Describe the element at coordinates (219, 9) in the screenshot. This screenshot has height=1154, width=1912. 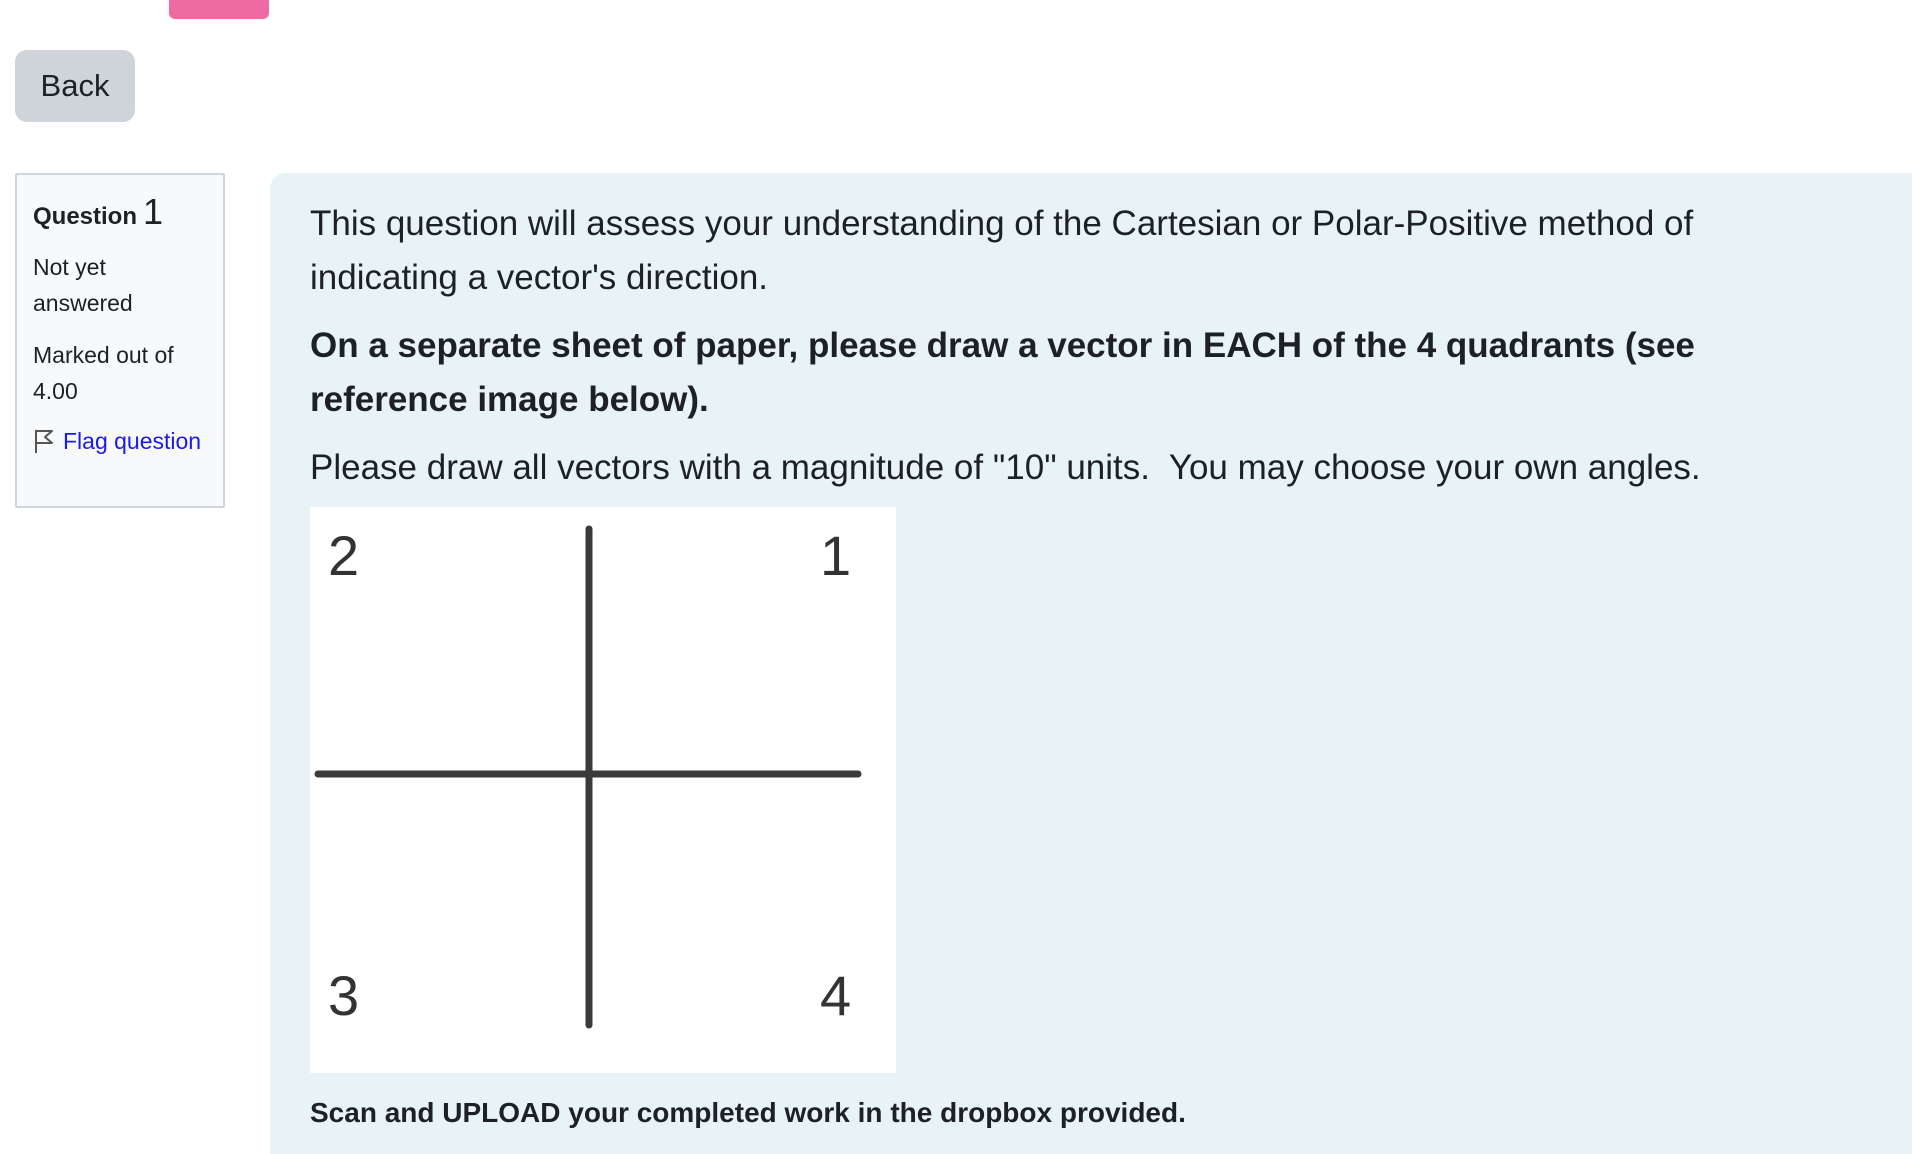
I see `top-action-button` at that location.